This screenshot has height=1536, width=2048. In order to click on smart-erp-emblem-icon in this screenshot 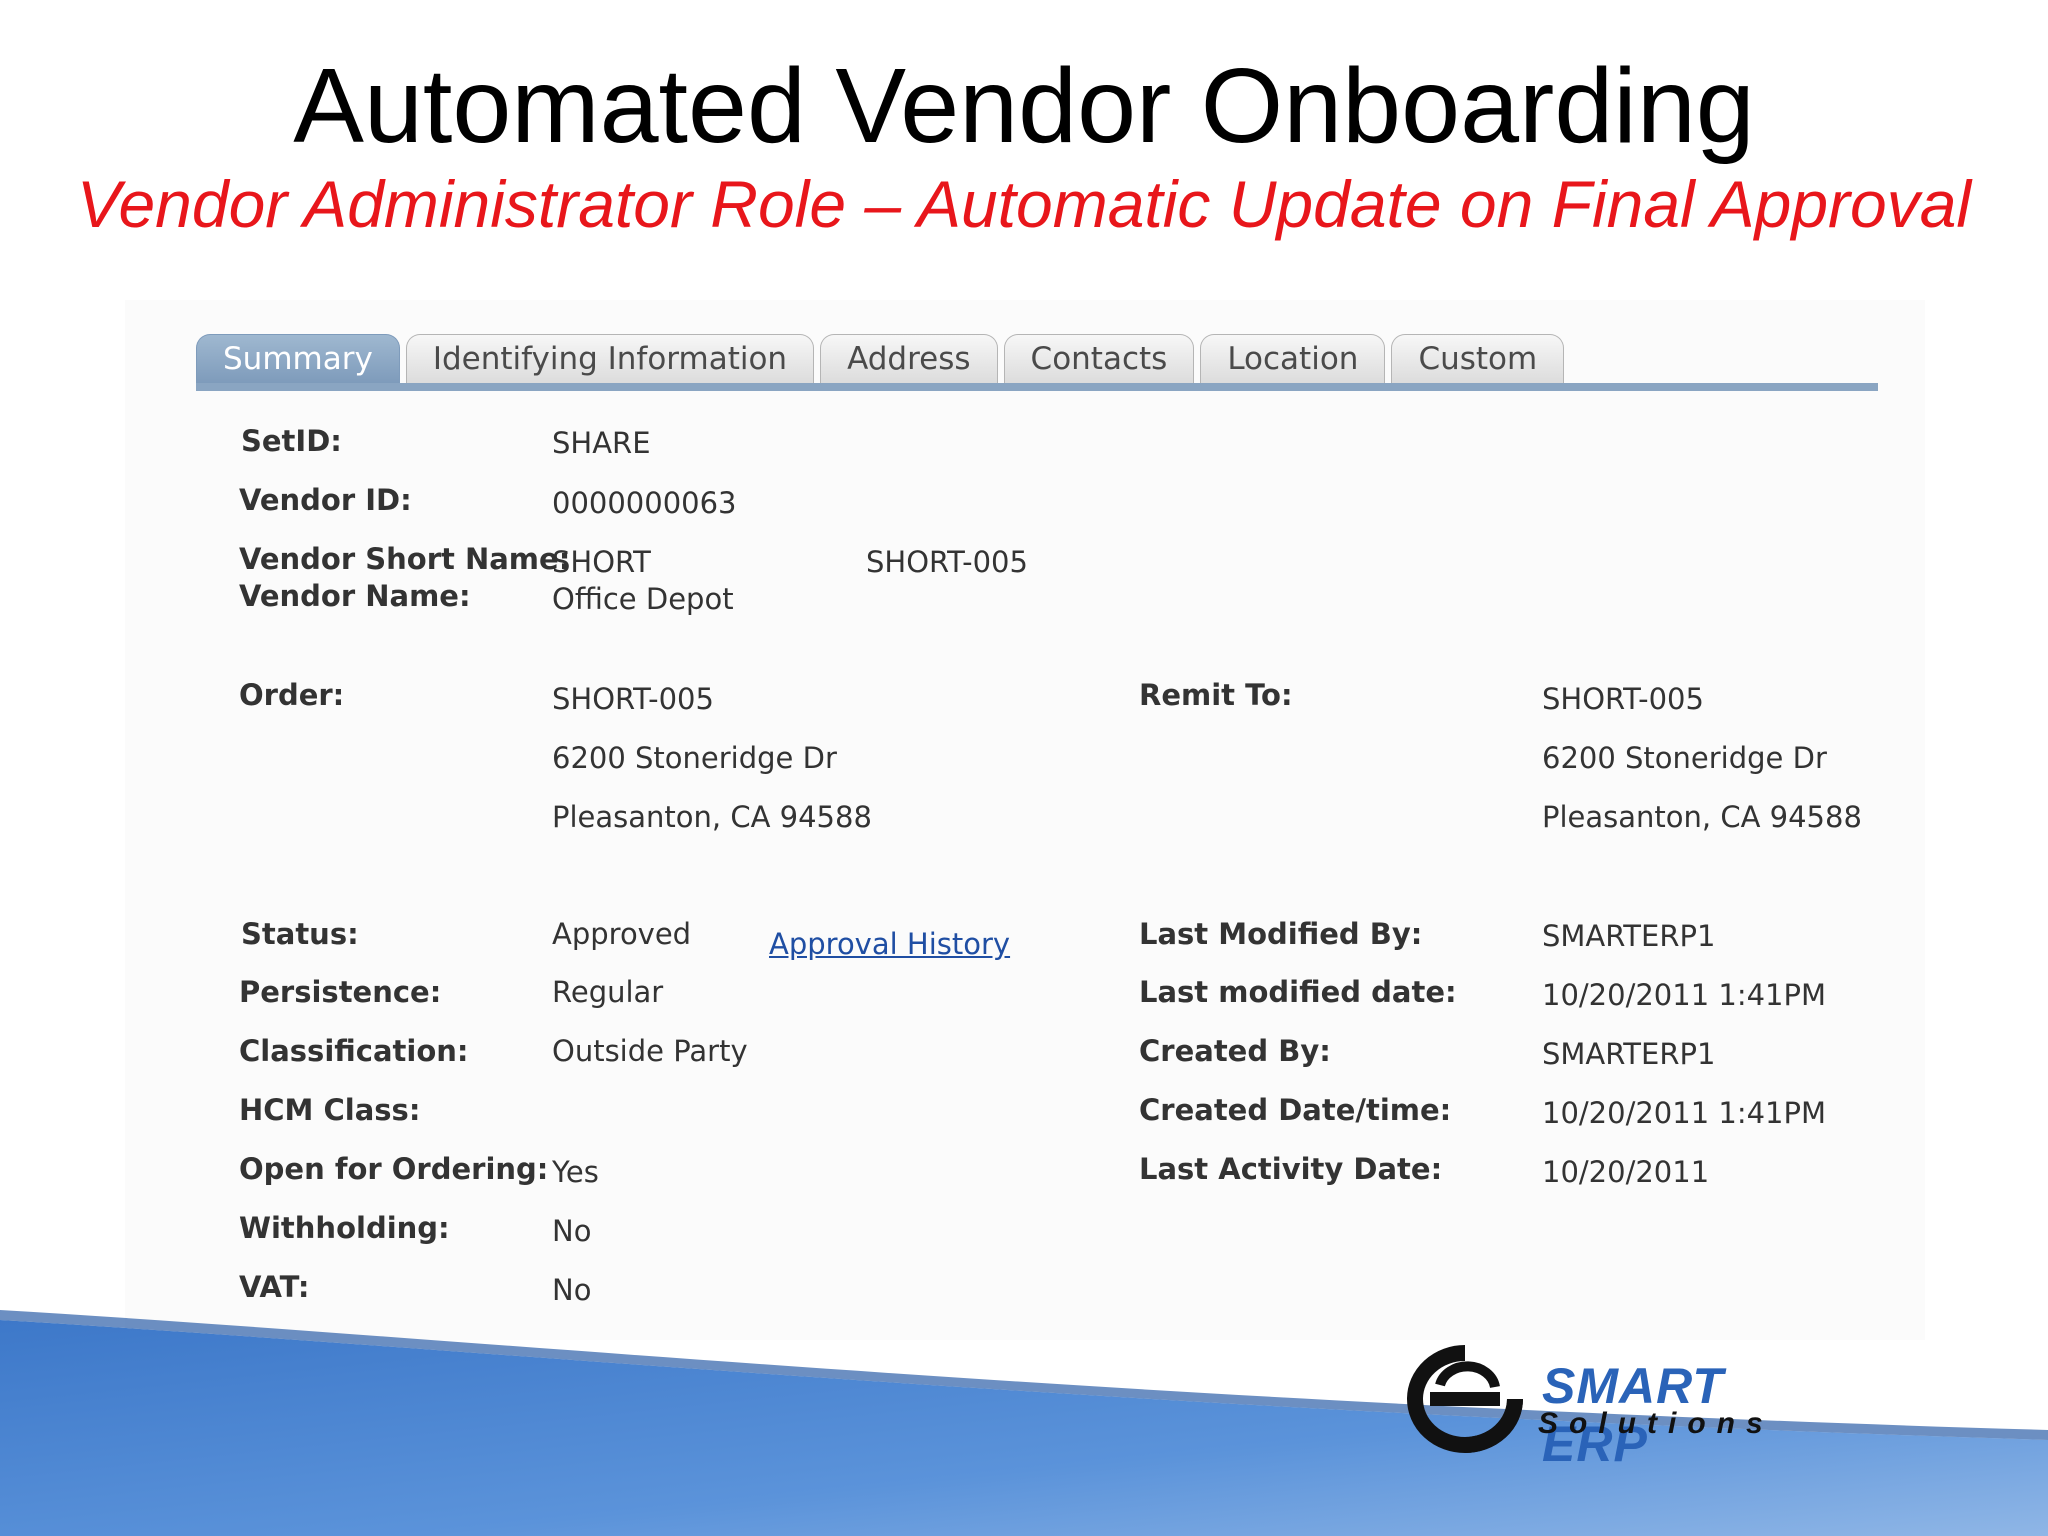, I will do `click(1465, 1399)`.